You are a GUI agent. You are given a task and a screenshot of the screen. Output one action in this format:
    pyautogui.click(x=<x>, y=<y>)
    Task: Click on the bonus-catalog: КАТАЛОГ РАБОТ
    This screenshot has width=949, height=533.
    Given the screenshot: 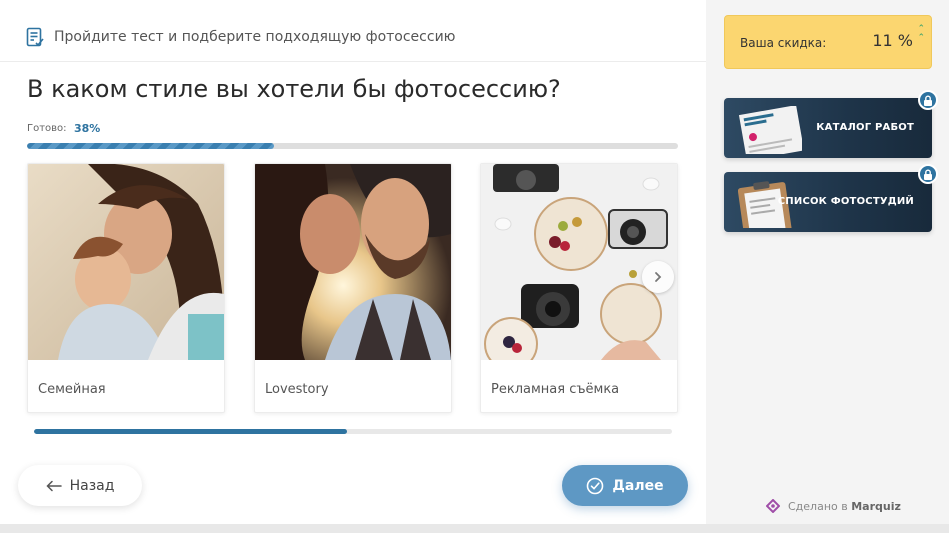 What is the action you would take?
    pyautogui.click(x=831, y=124)
    